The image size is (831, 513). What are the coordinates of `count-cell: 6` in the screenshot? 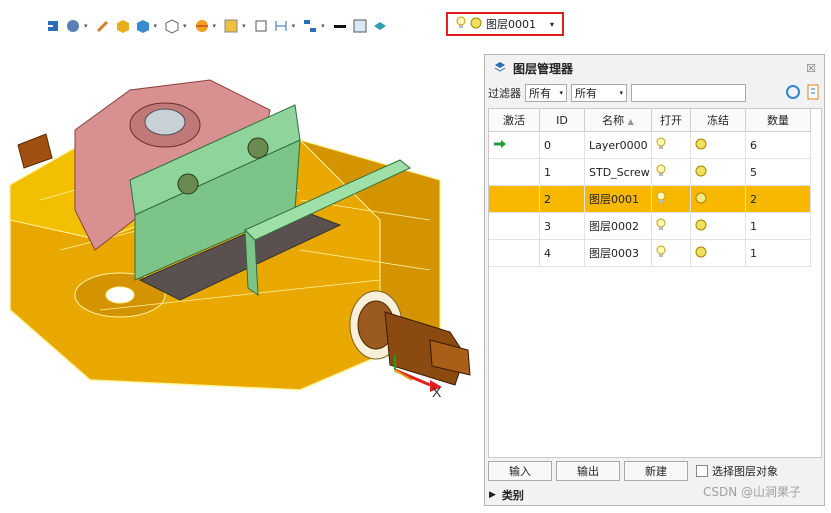 It's located at (778, 145).